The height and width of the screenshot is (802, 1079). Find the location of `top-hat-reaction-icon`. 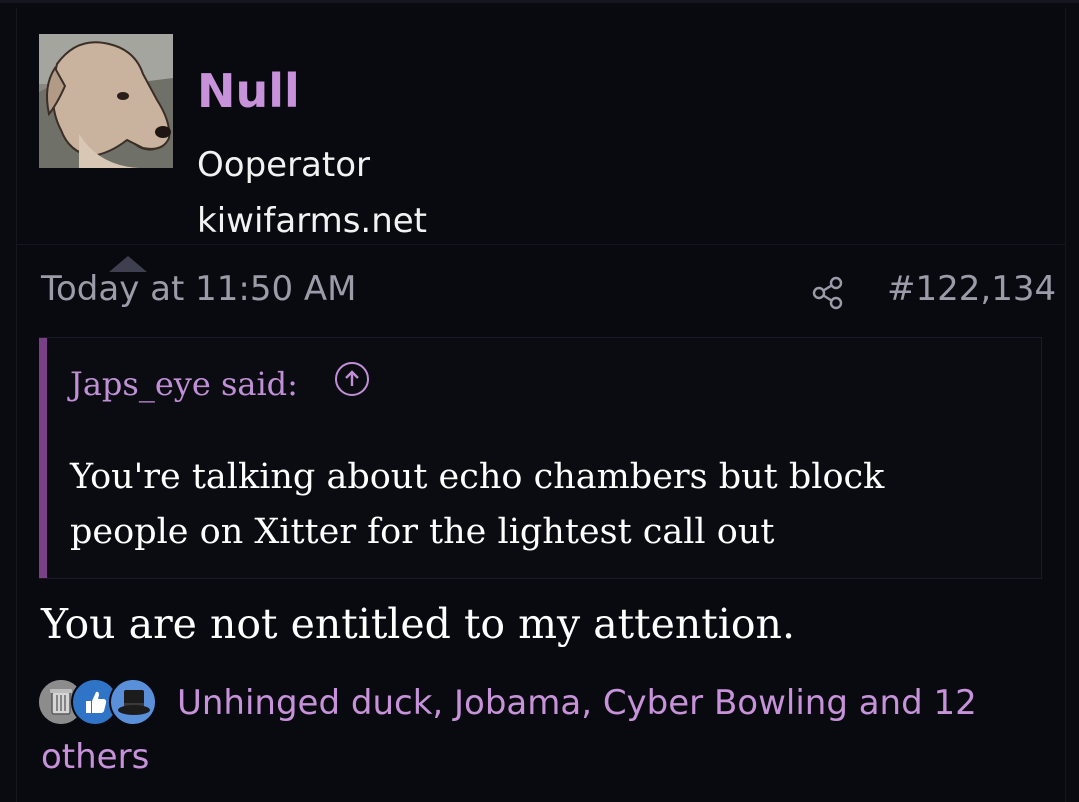

top-hat-reaction-icon is located at coordinates (133, 702).